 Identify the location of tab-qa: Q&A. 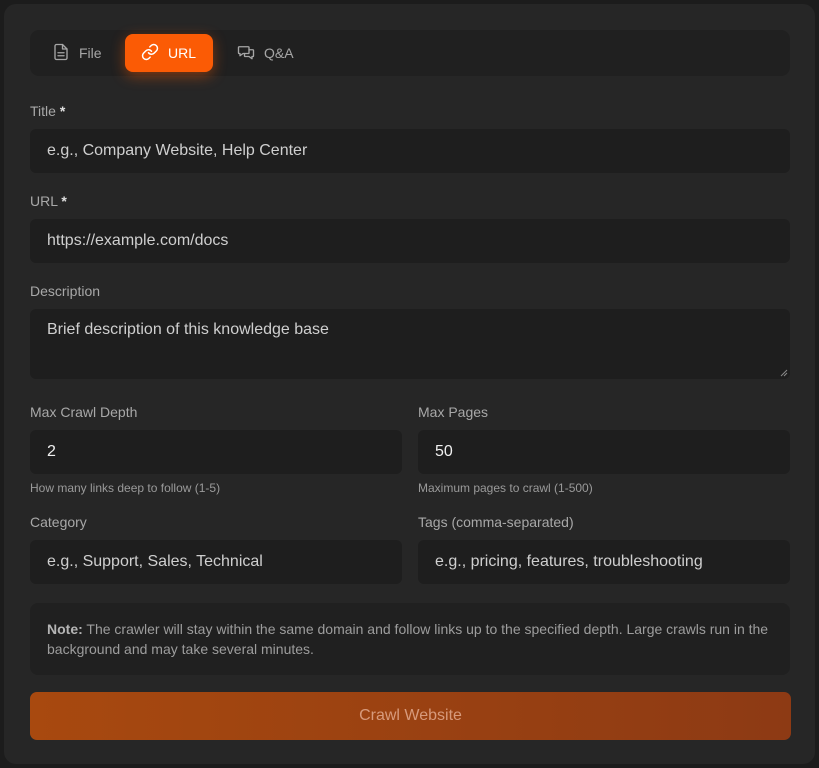
(265, 53).